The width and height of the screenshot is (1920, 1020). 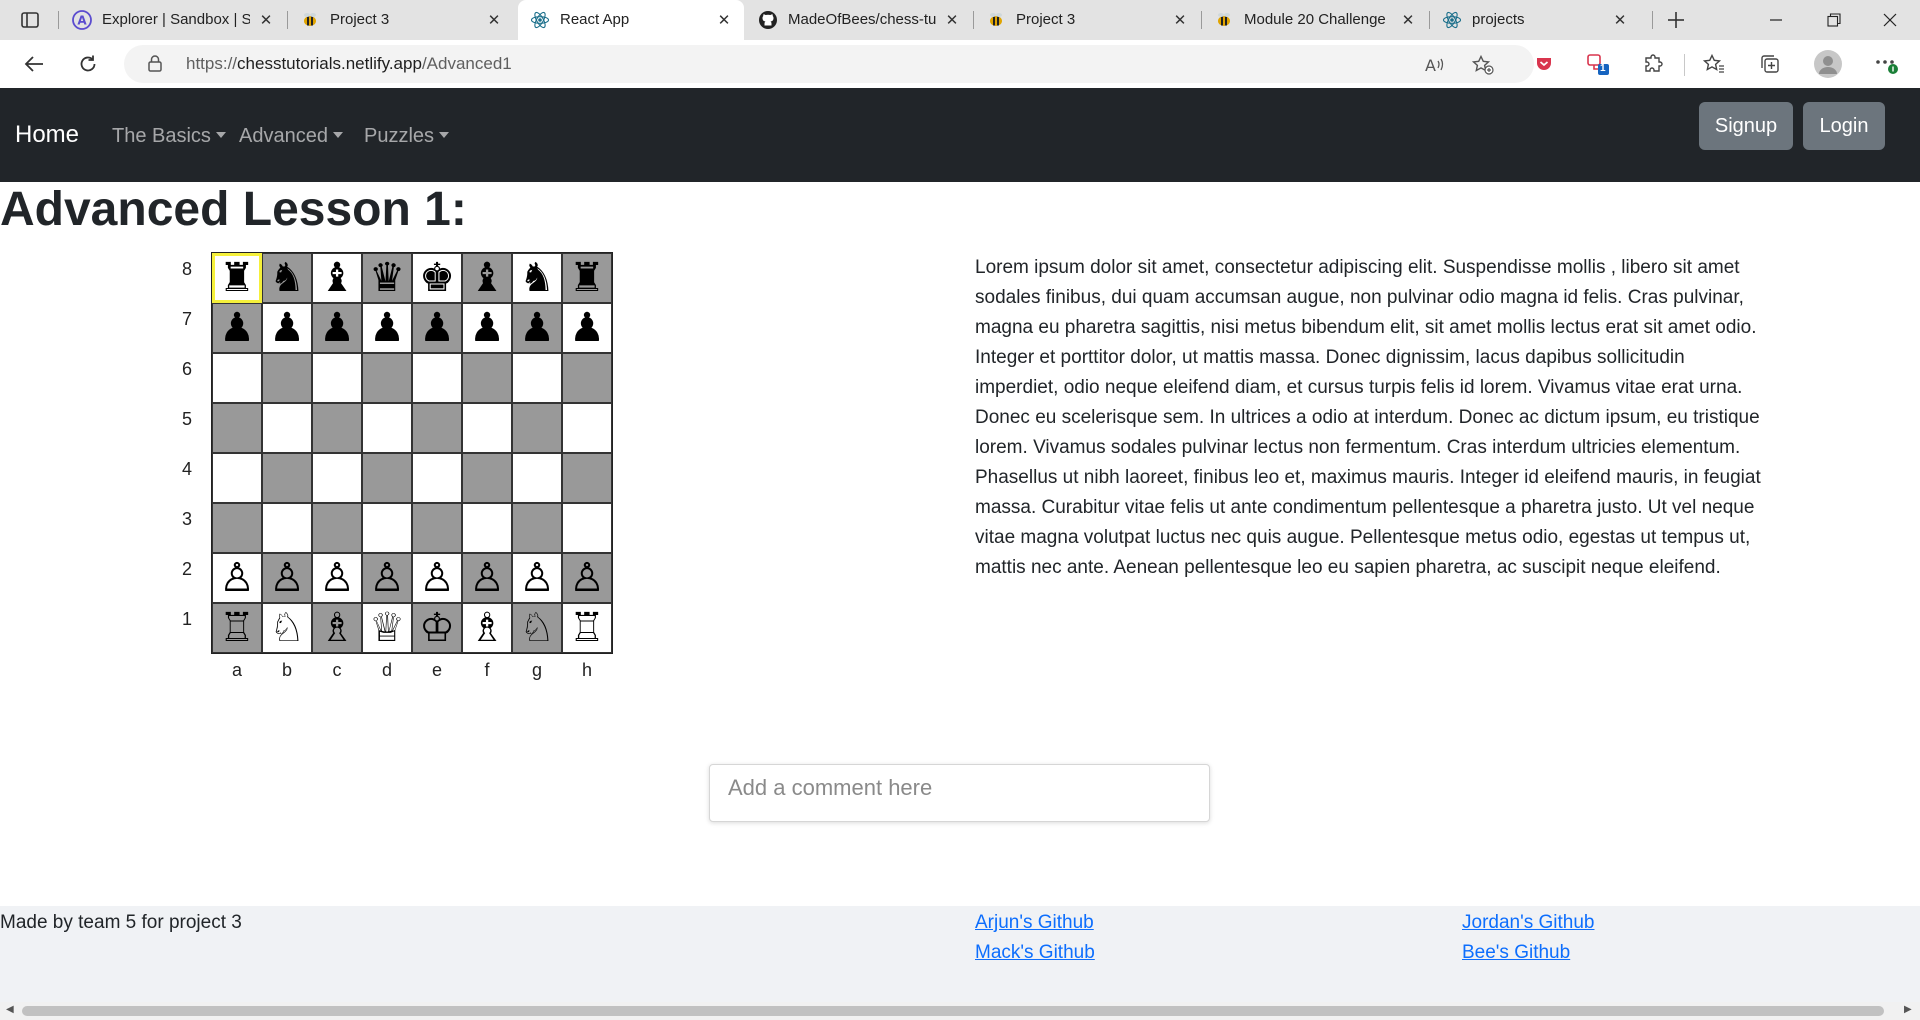 What do you see at coordinates (537, 528) in the screenshot?
I see `board-square-g3` at bounding box center [537, 528].